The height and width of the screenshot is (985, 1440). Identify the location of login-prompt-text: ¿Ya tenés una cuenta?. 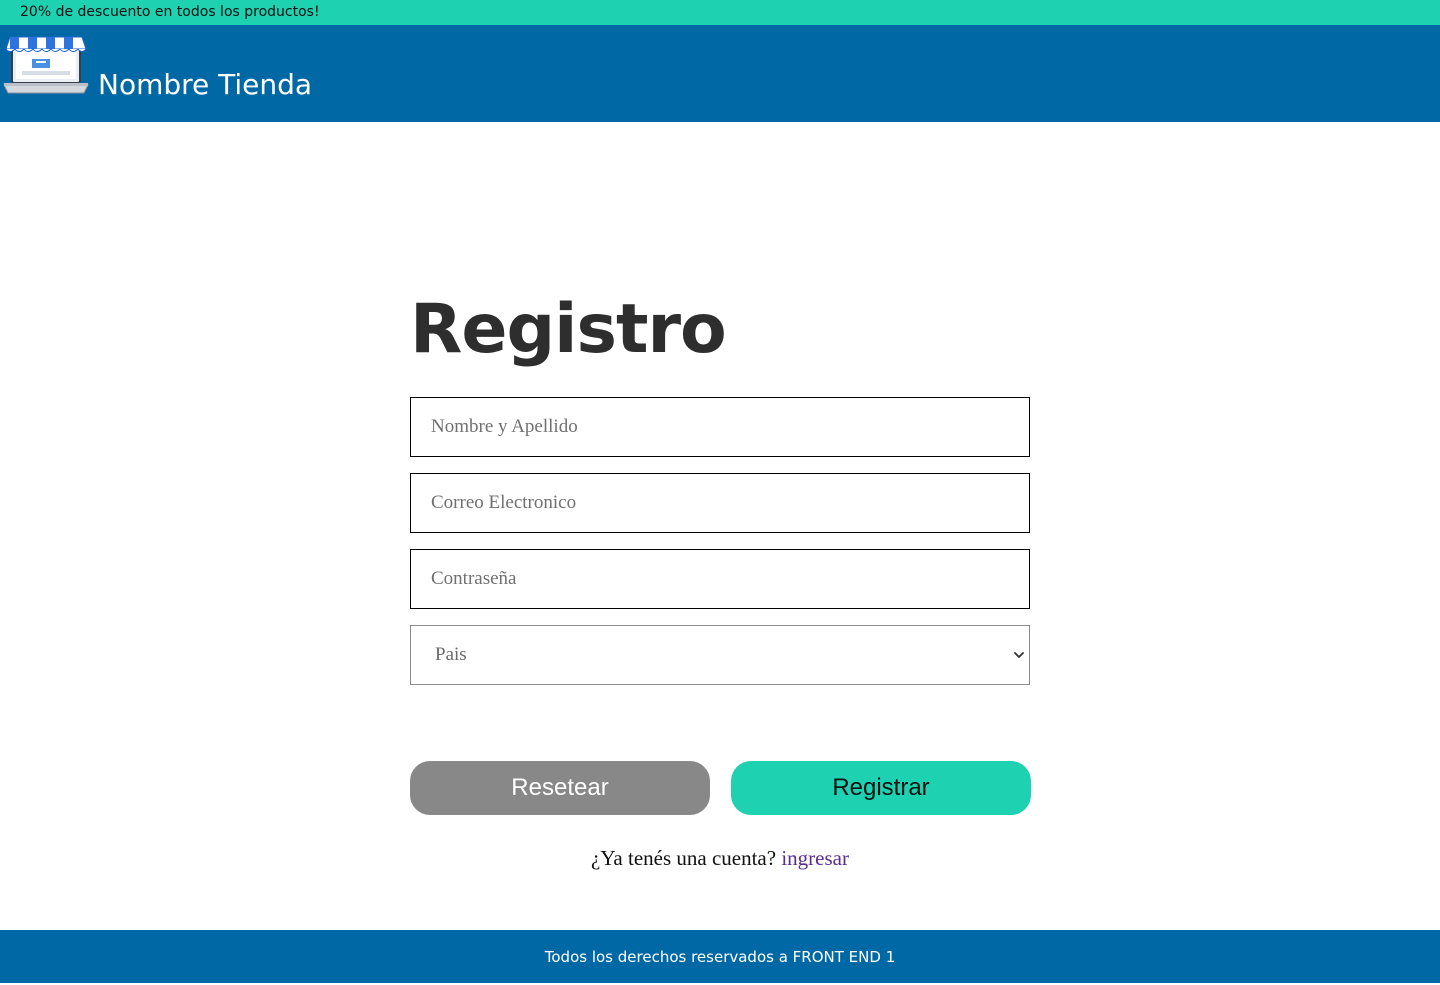
(684, 858).